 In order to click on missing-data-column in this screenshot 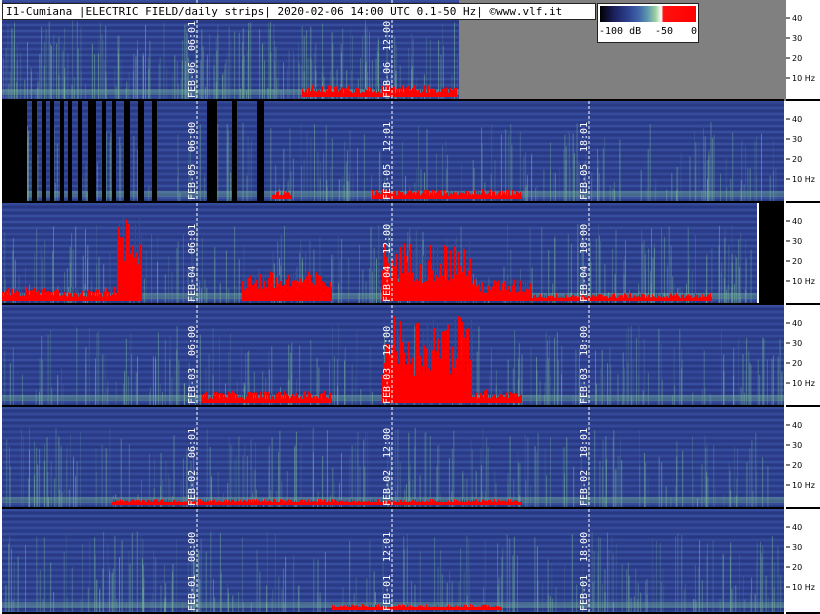, I will do `click(260, 151)`.